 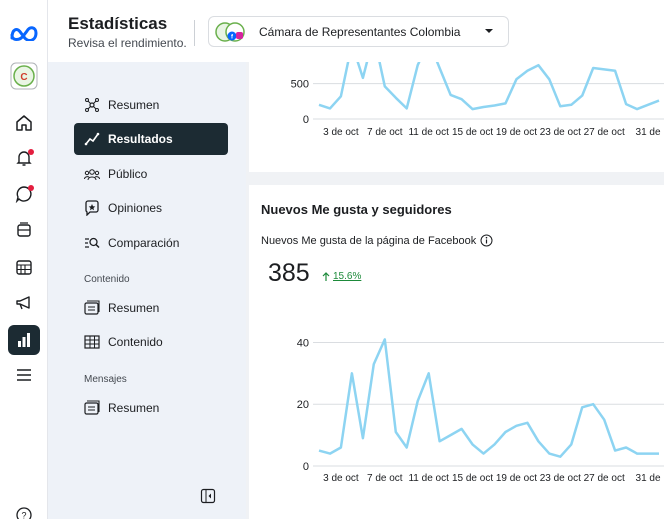 What do you see at coordinates (140, 139) in the screenshot?
I see `nav-item-label: Resultados` at bounding box center [140, 139].